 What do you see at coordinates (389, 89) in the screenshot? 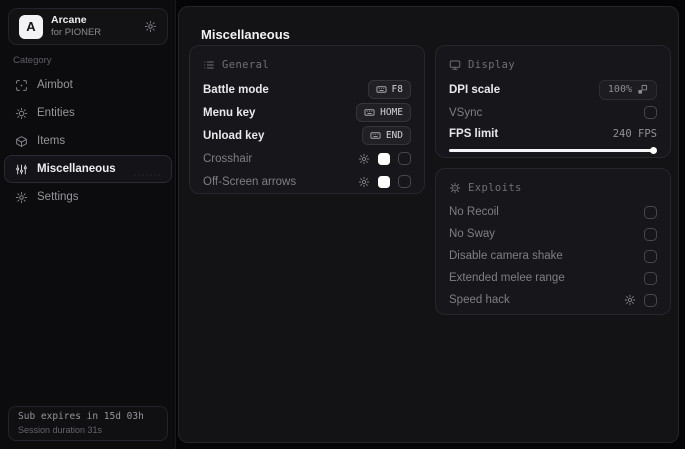
I see `keybind-battle-mode: F8` at bounding box center [389, 89].